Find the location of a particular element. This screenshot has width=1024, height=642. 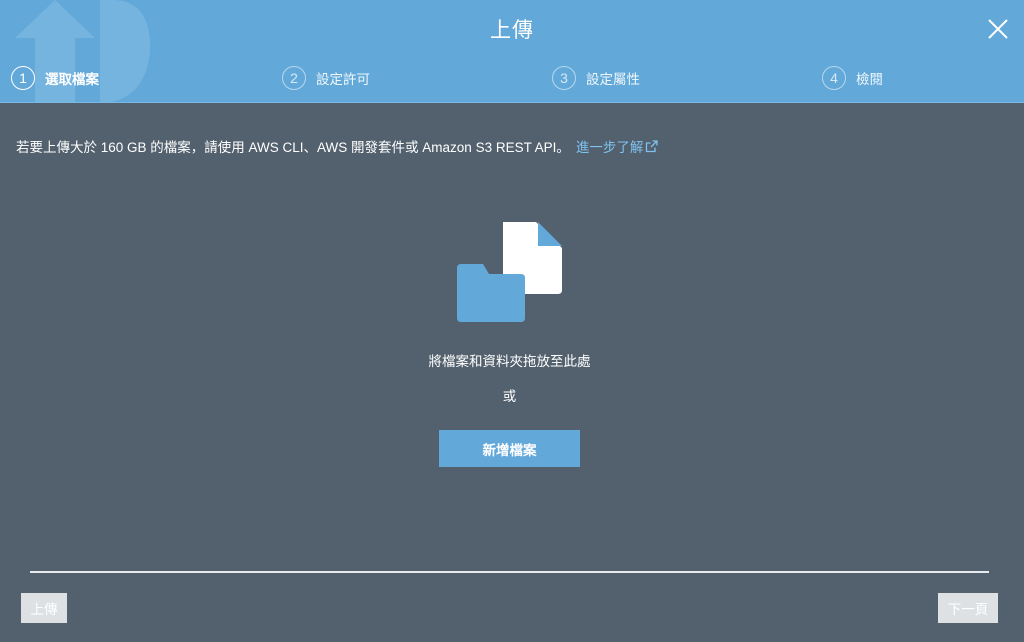

step-number: 2 is located at coordinates (294, 78).